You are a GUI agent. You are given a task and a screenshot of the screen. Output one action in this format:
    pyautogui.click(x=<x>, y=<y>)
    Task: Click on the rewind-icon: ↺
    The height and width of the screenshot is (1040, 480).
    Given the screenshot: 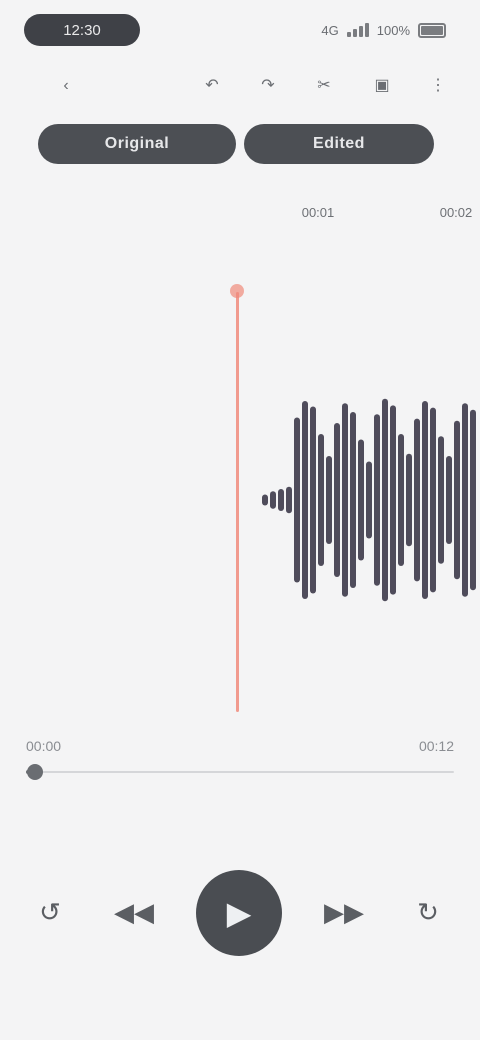 What is the action you would take?
    pyautogui.click(x=50, y=911)
    